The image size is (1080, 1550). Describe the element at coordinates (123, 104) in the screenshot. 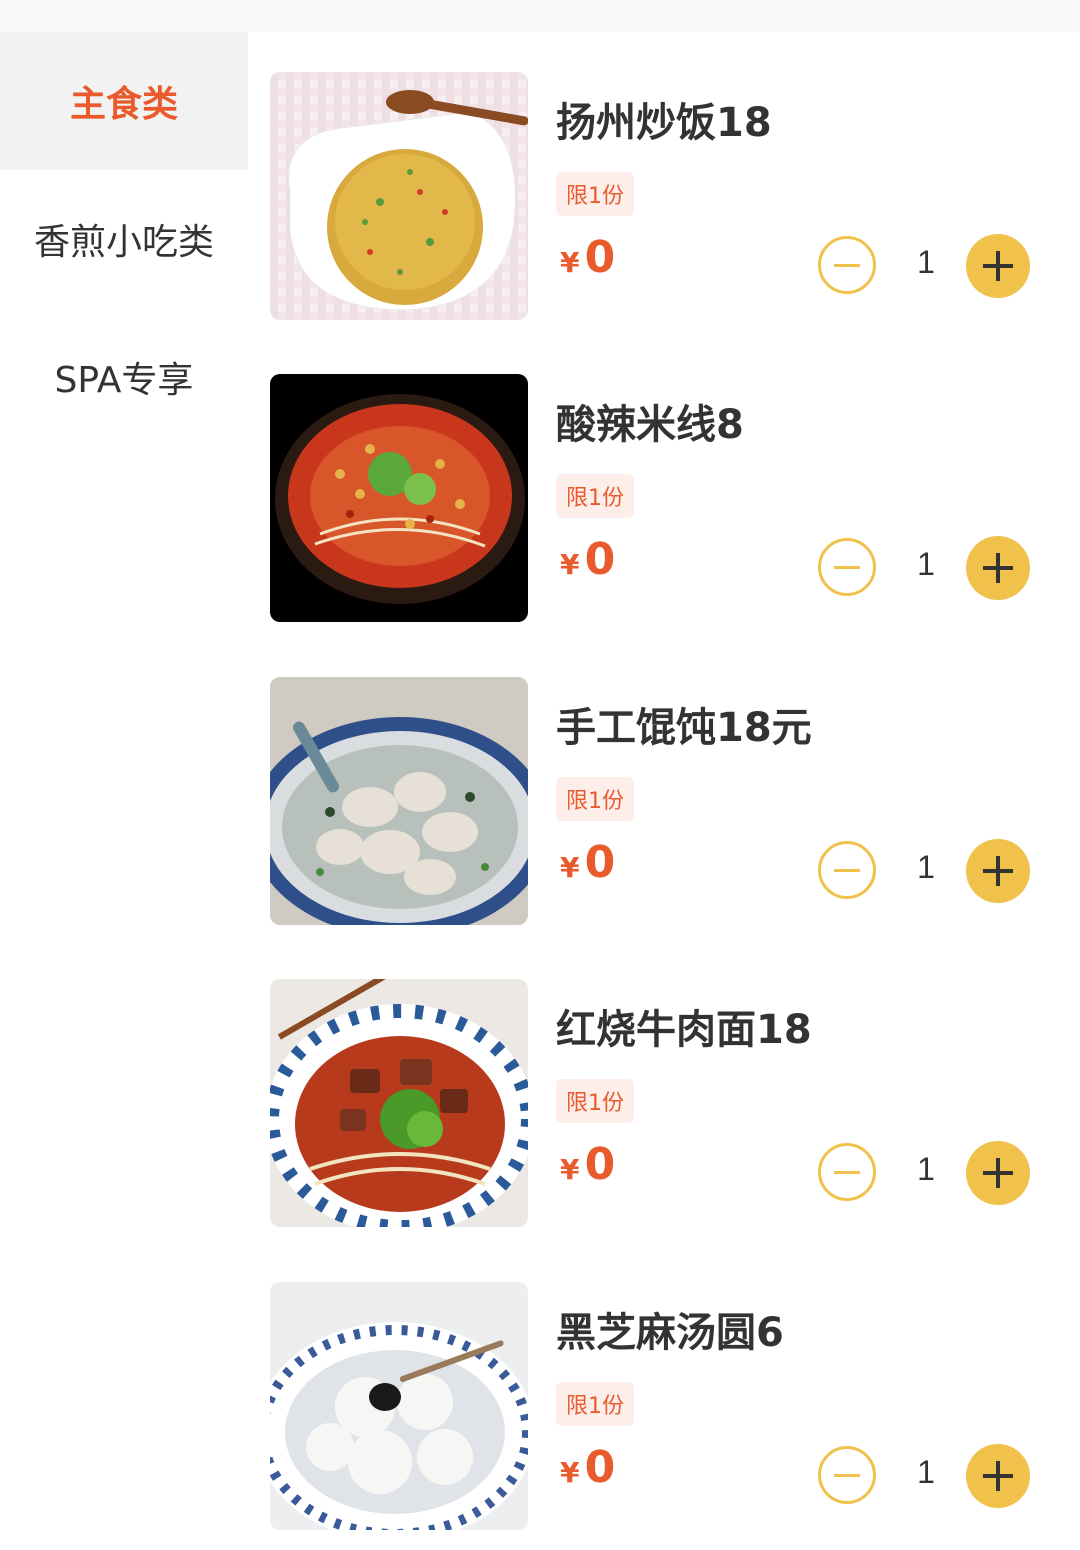

I see `category-label: 主食类` at that location.